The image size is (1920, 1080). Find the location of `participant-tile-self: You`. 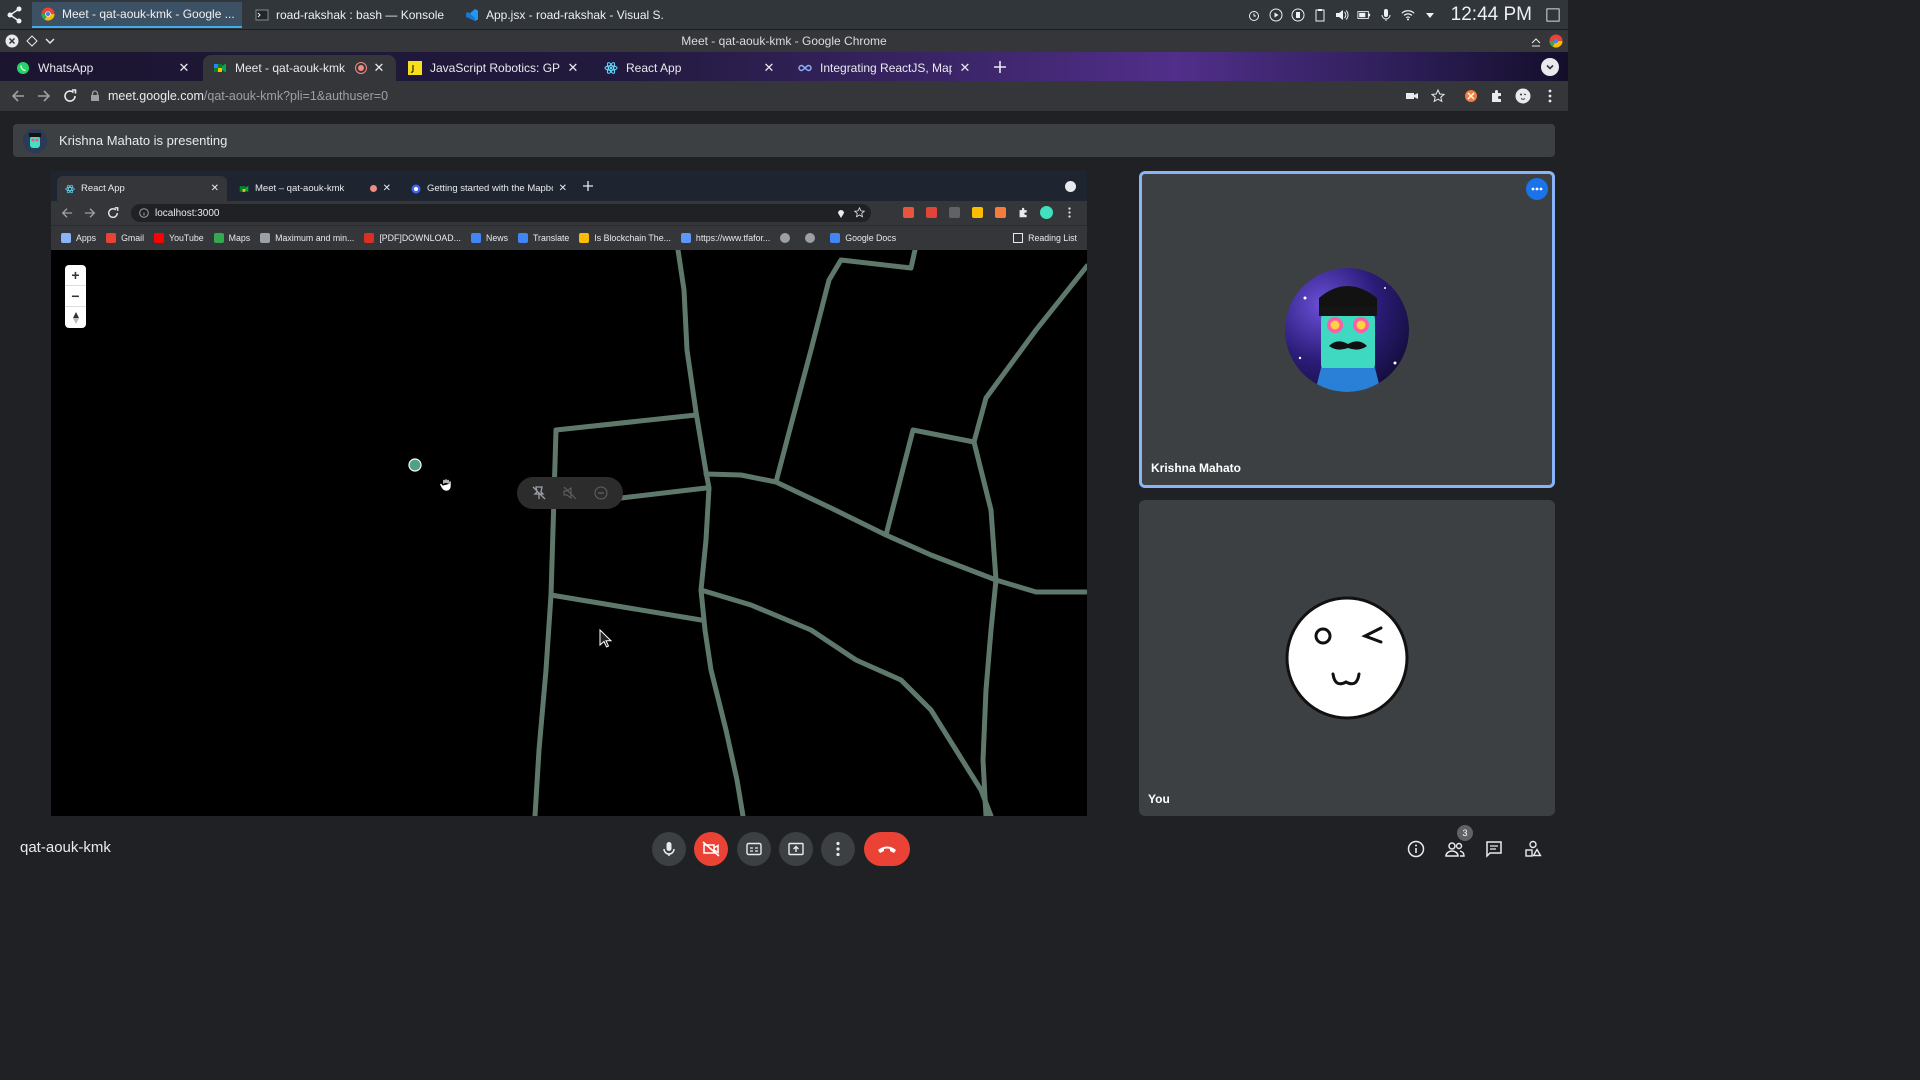

participant-tile-self: You is located at coordinates (1347, 658).